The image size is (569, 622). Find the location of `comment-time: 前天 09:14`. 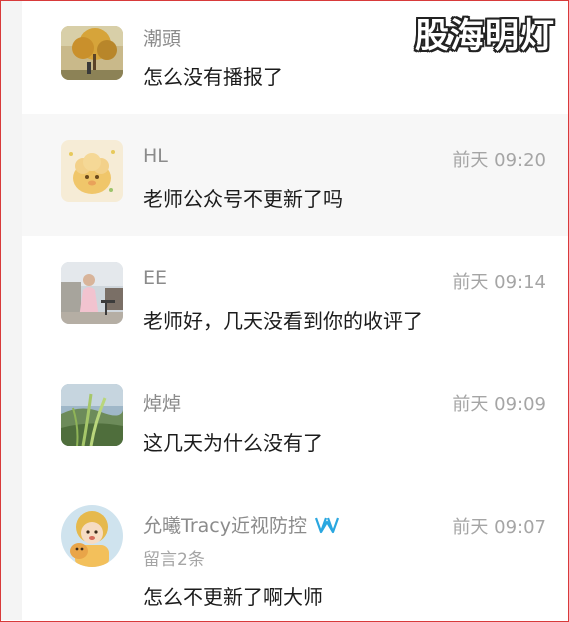

comment-time: 前天 09:14 is located at coordinates (499, 282).